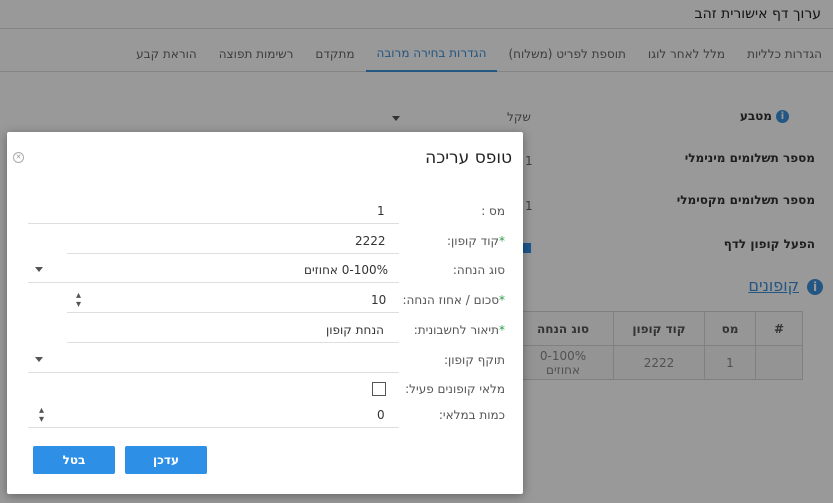 Image resolution: width=833 pixels, height=503 pixels. What do you see at coordinates (346, 270) in the screenshot?
I see `discount-type-select: 0-100% אחוזים` at bounding box center [346, 270].